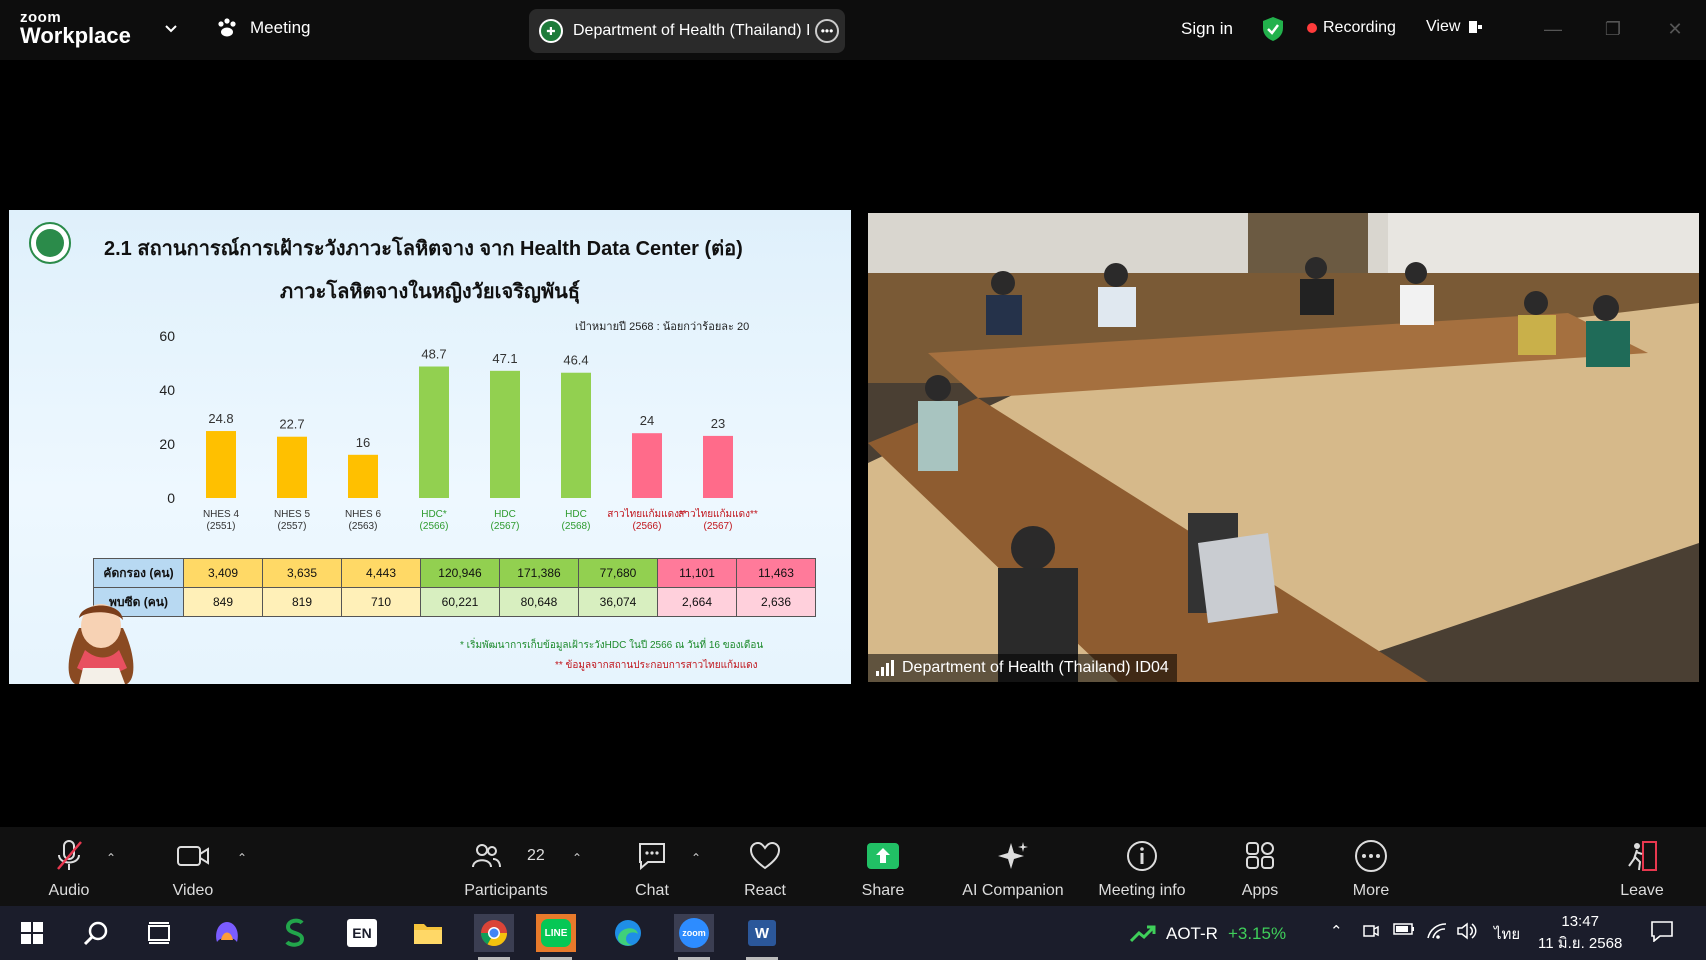 The width and height of the screenshot is (1706, 960). I want to click on ai-companion-button: AI Companion, so click(1013, 866).